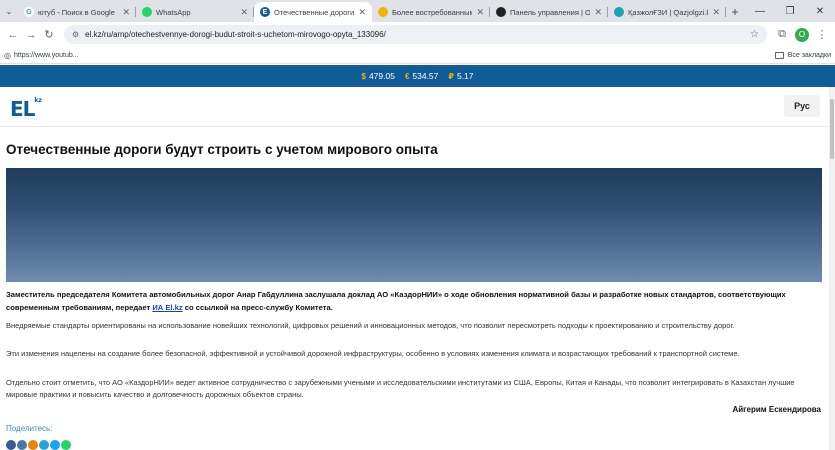 The height and width of the screenshot is (450, 835). Describe the element at coordinates (381, 76) in the screenshot. I see `currency-value: 479.05` at that location.